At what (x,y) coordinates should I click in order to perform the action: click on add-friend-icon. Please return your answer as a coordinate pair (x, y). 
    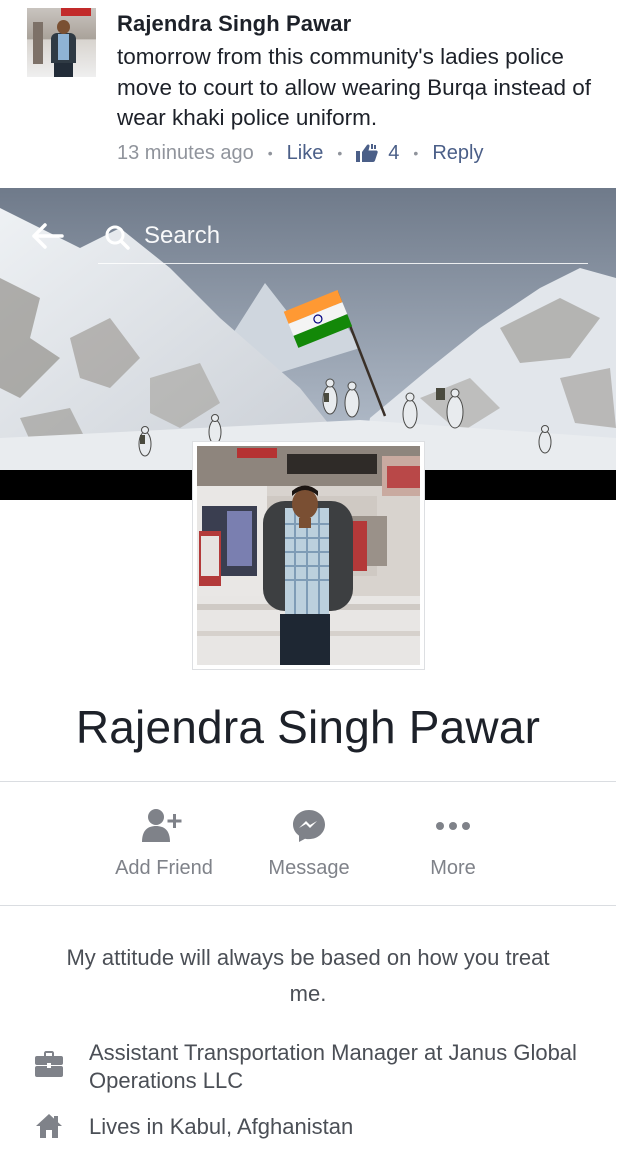
    Looking at the image, I should click on (162, 825).